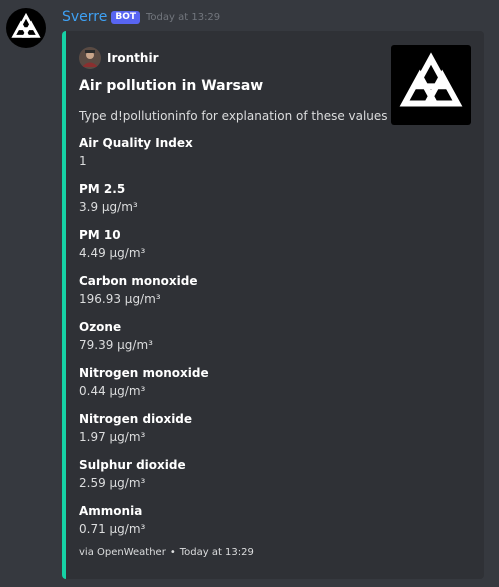  I want to click on field-carbon-monoxide: Carbon monoxide 196.93 µg/m³, so click(229, 295).